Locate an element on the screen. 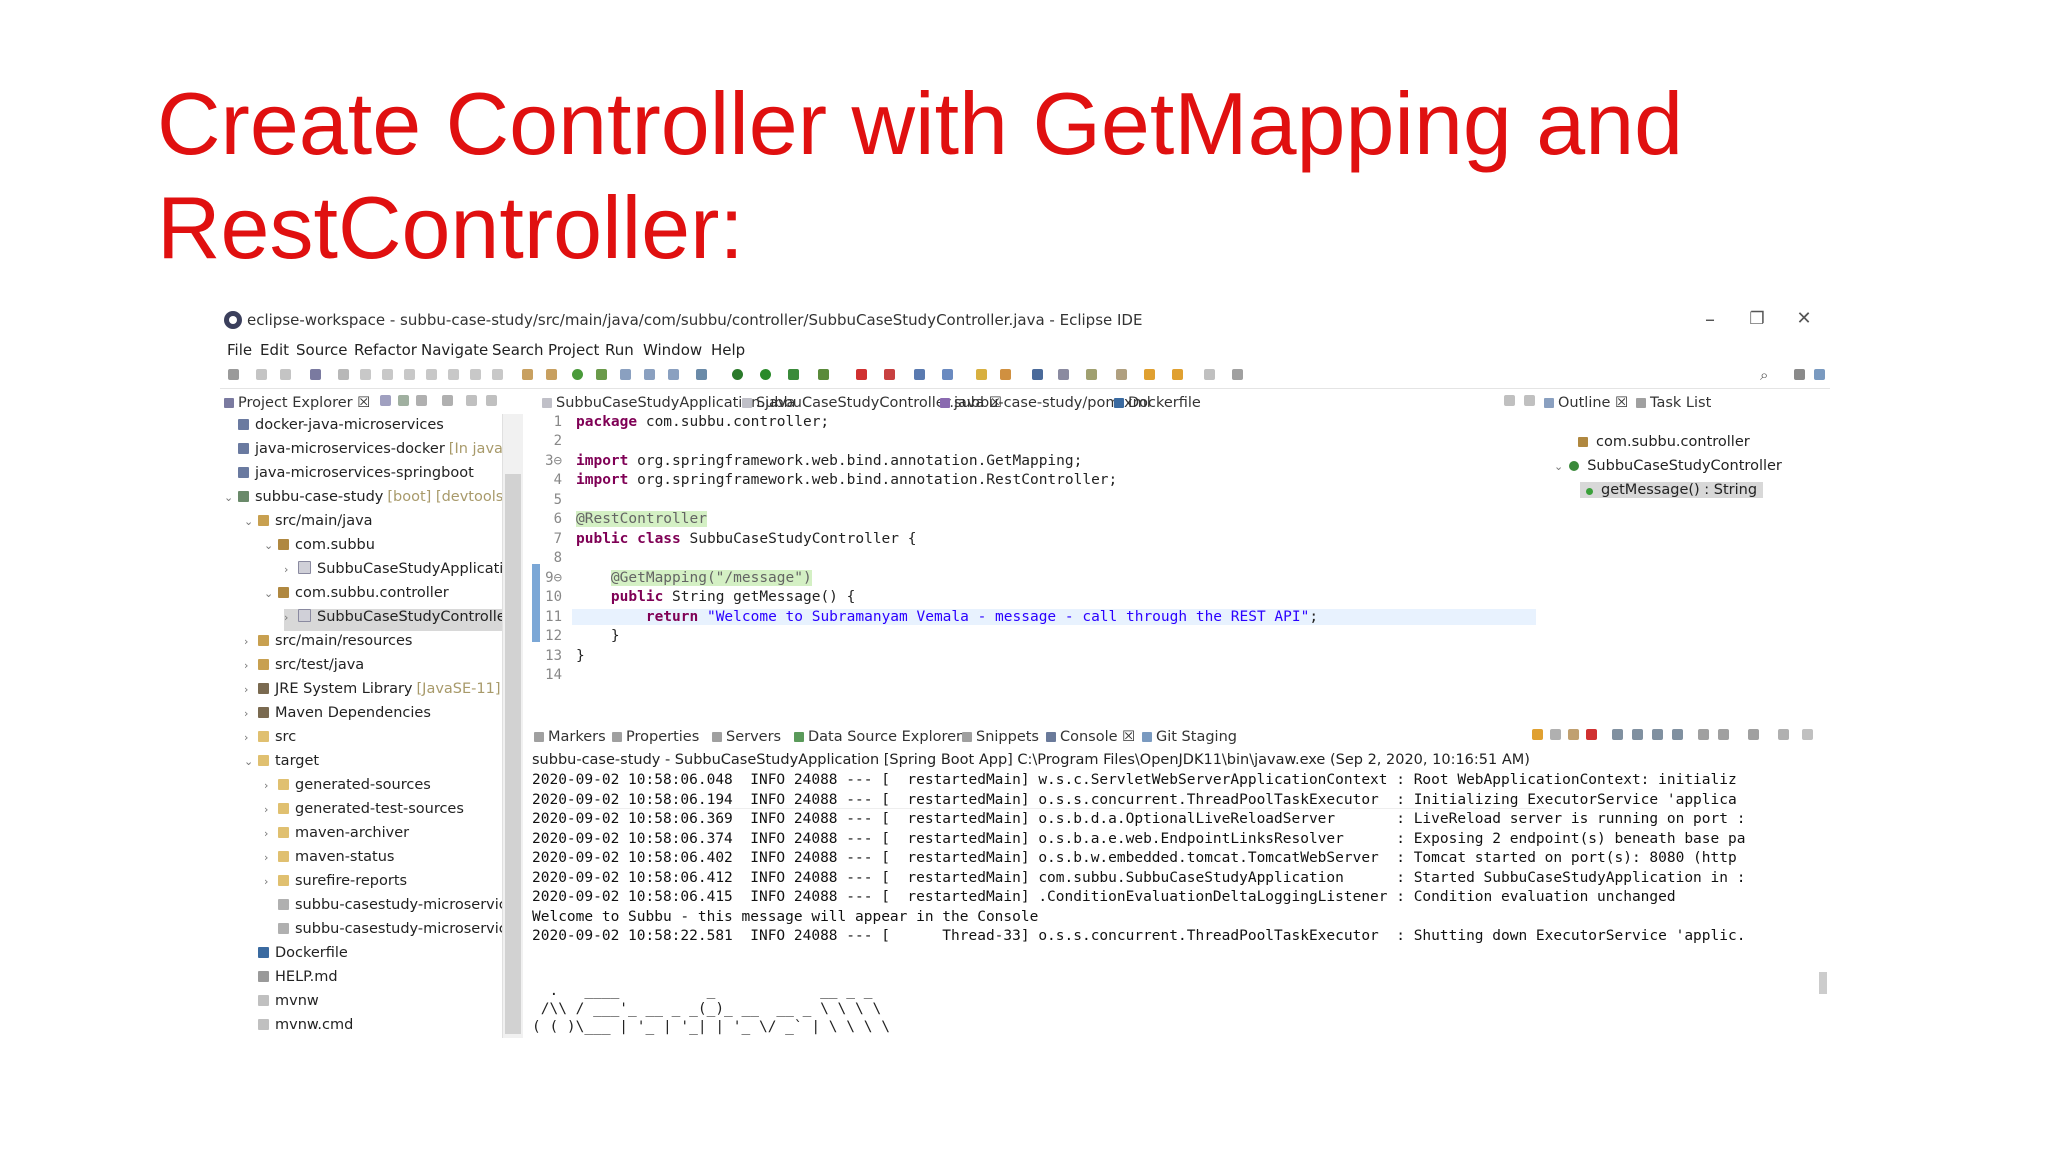 The height and width of the screenshot is (1152, 2048). project-explorer-scrollbar is located at coordinates (512, 726).